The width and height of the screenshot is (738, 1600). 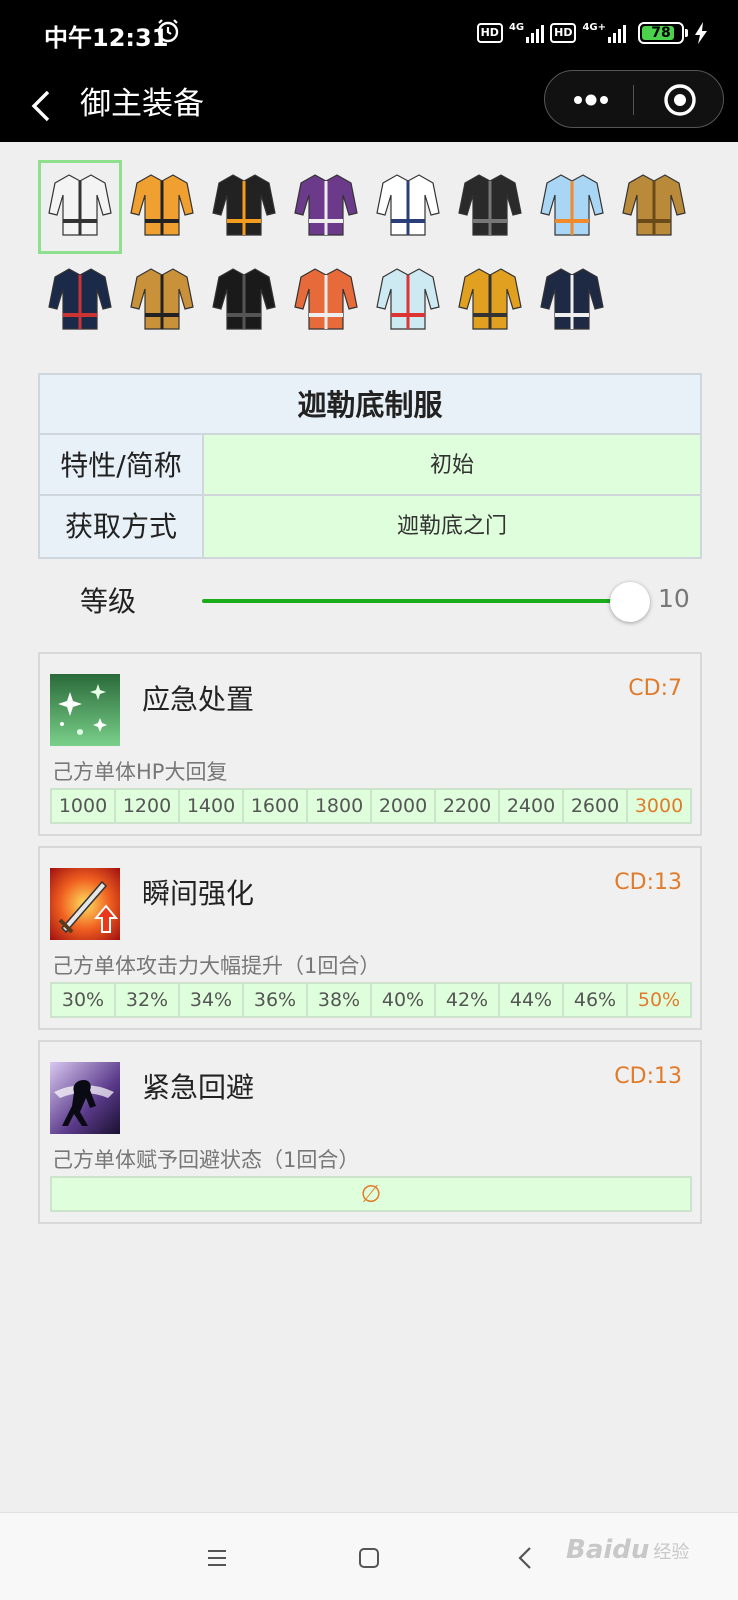 I want to click on home-icon, so click(x=369, y=1558).